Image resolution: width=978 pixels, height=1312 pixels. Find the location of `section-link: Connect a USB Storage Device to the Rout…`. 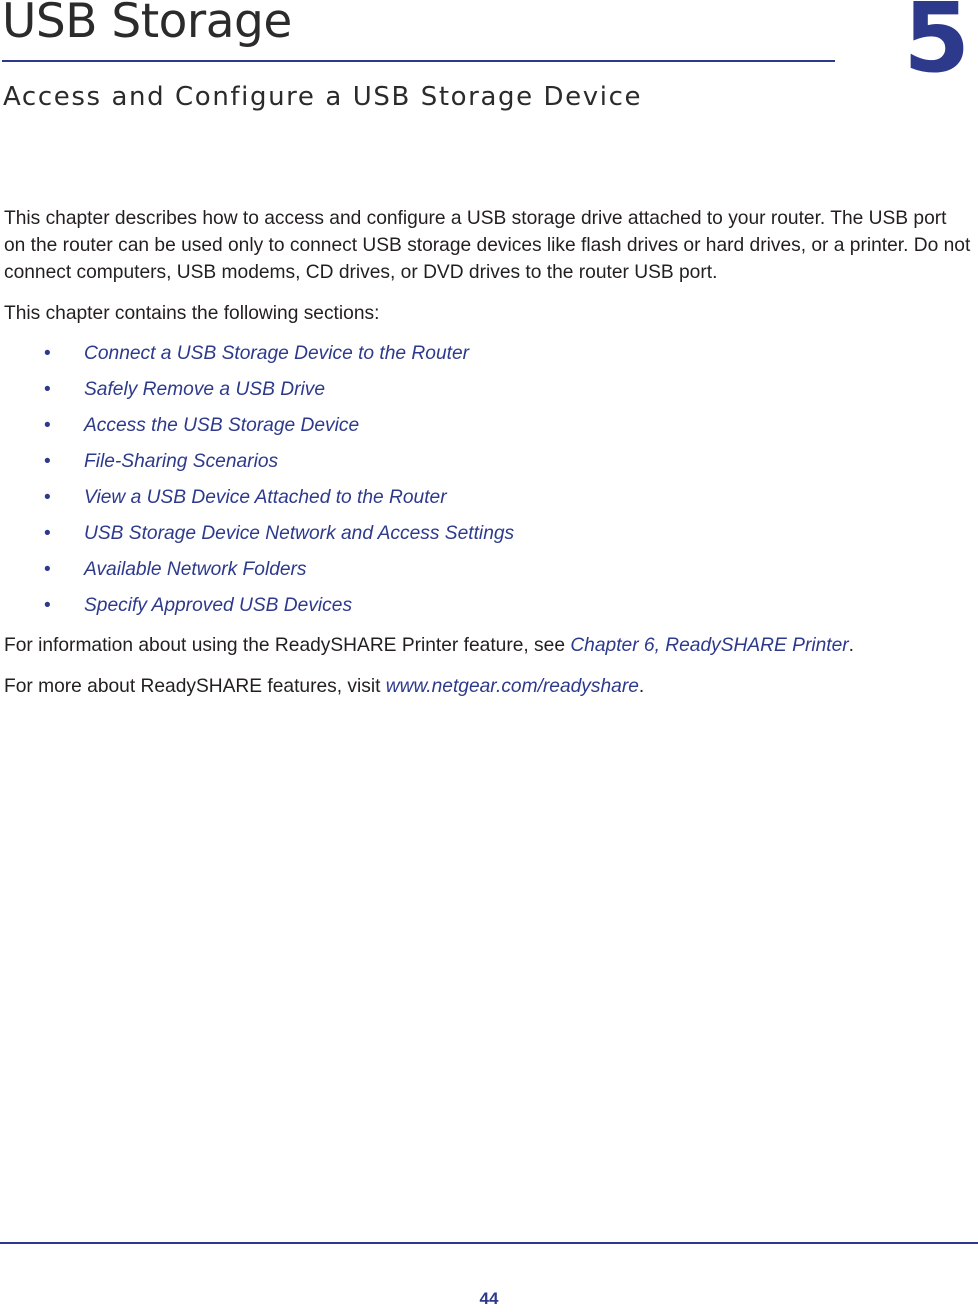

section-link: Connect a USB Storage Device to the Rout… is located at coordinates (276, 353).